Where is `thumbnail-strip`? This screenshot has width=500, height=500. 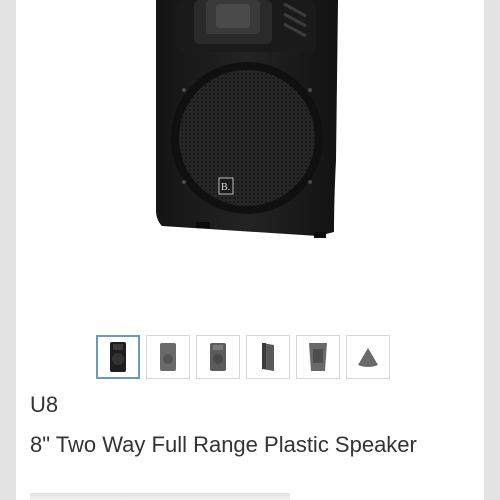 thumbnail-strip is located at coordinates (243, 357).